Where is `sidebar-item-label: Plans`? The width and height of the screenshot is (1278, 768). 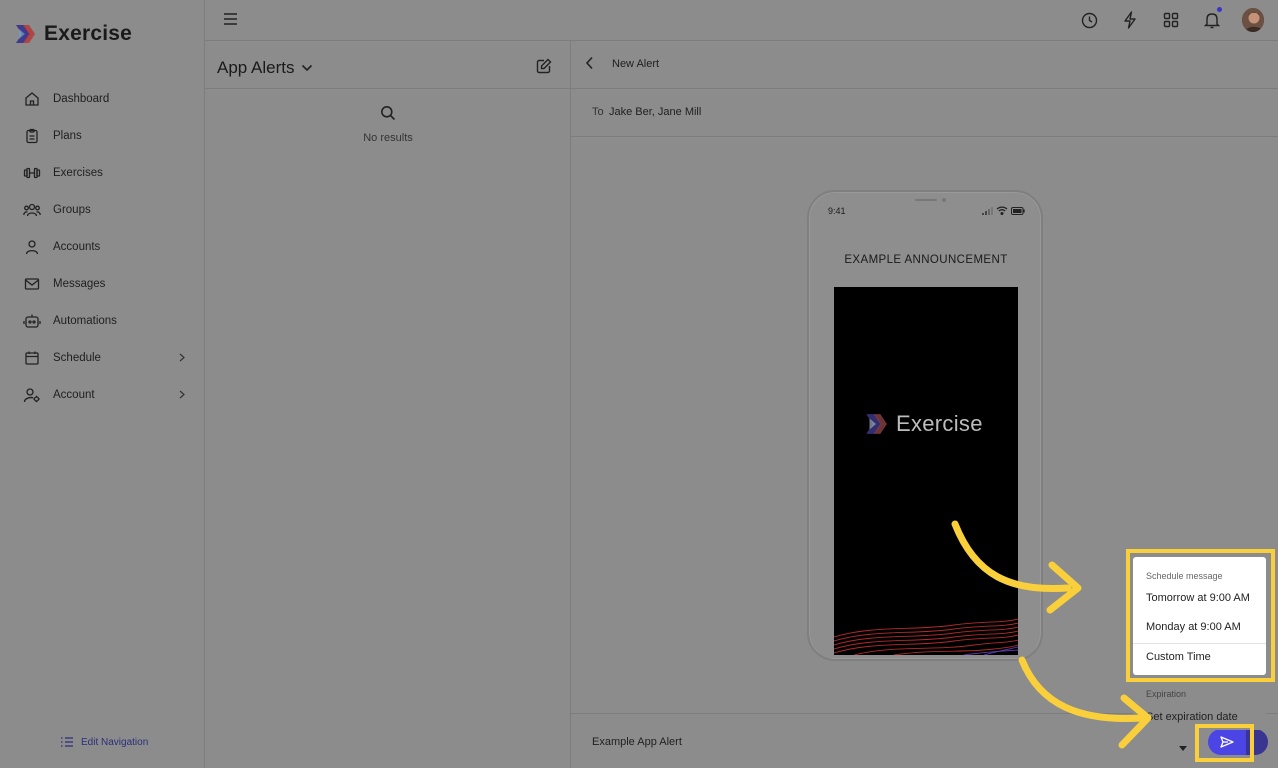 sidebar-item-label: Plans is located at coordinates (67, 135).